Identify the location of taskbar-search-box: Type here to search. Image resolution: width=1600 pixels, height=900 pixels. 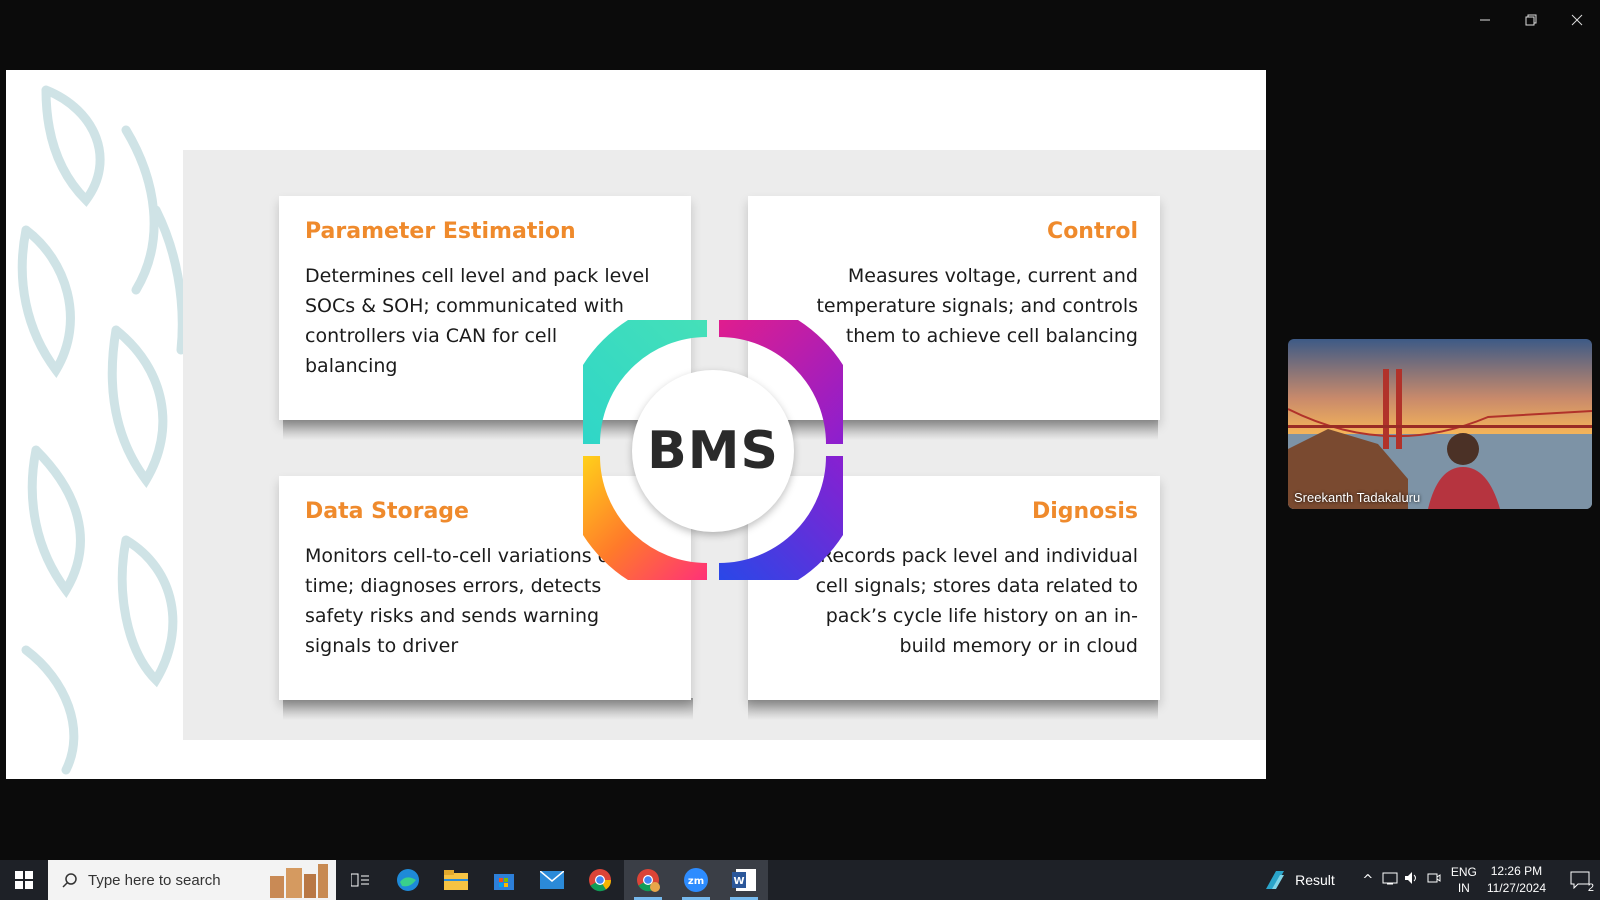
(192, 880).